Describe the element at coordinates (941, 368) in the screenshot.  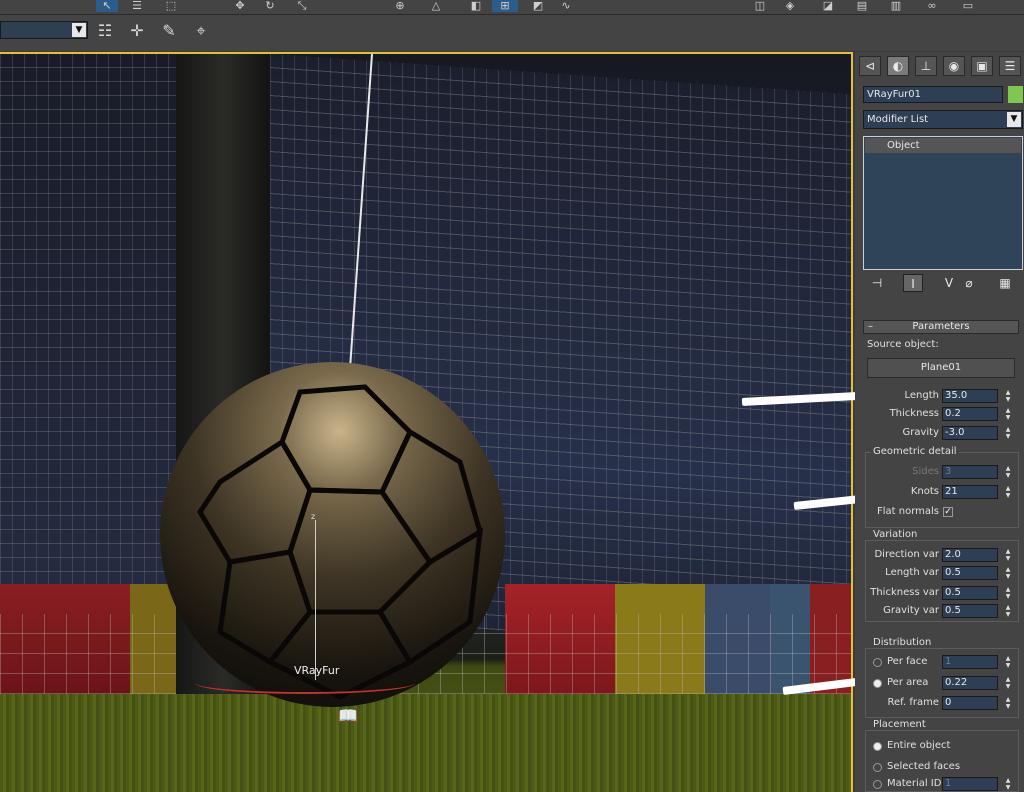
I see `source-object-button: Plane01` at that location.